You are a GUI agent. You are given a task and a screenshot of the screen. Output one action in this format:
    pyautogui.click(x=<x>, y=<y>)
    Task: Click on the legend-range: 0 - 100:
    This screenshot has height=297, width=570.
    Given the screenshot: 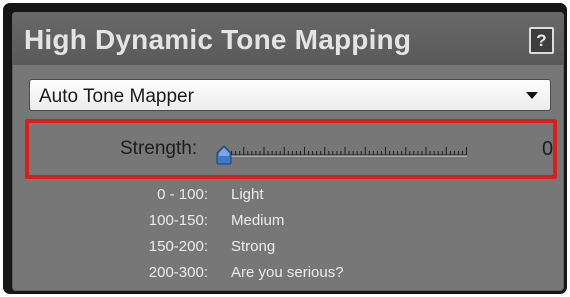 What is the action you would take?
    pyautogui.click(x=182, y=194)
    